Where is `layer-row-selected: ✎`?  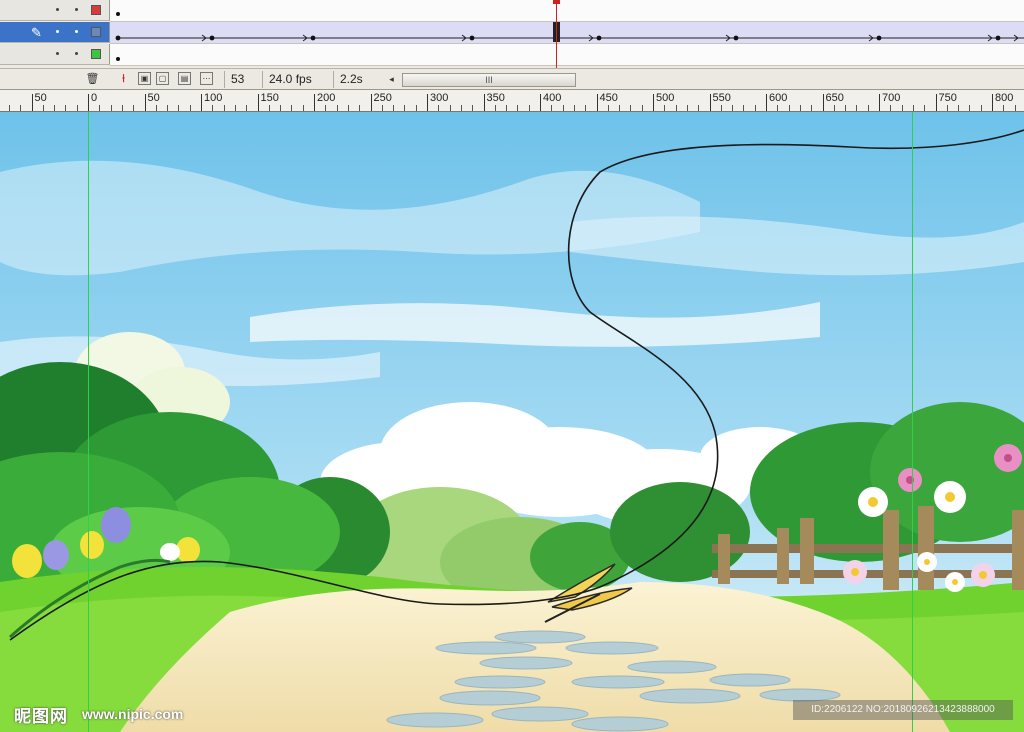 layer-row-selected: ✎ is located at coordinates (512, 33).